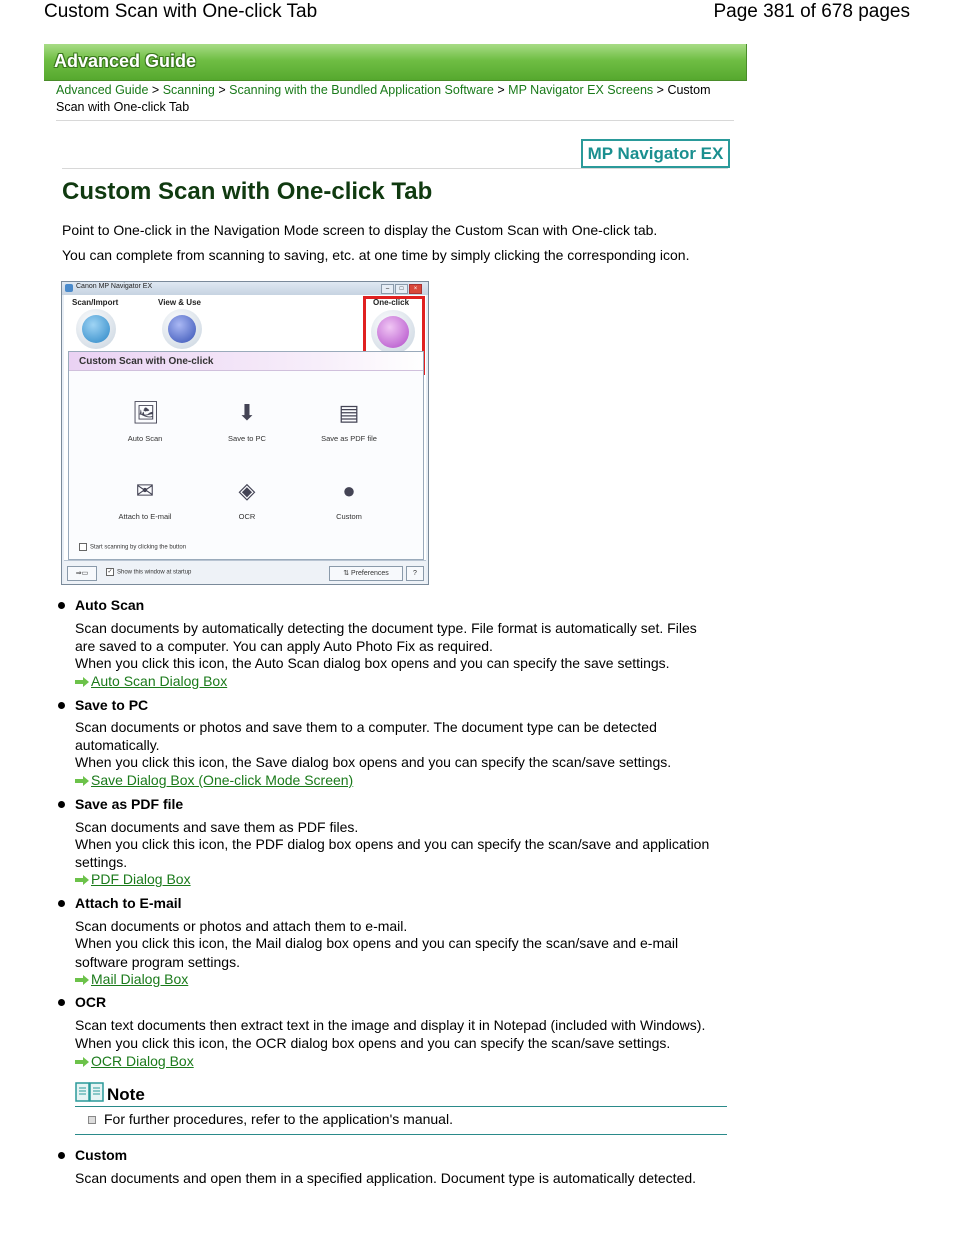 The width and height of the screenshot is (954, 1235). I want to click on custom-button: ● Custom, so click(349, 499).